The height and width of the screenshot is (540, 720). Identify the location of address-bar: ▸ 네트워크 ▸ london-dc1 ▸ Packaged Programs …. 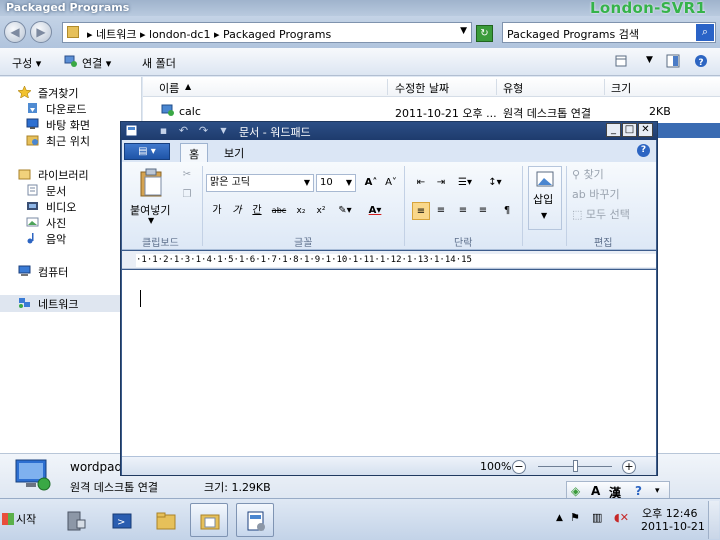
(267, 32).